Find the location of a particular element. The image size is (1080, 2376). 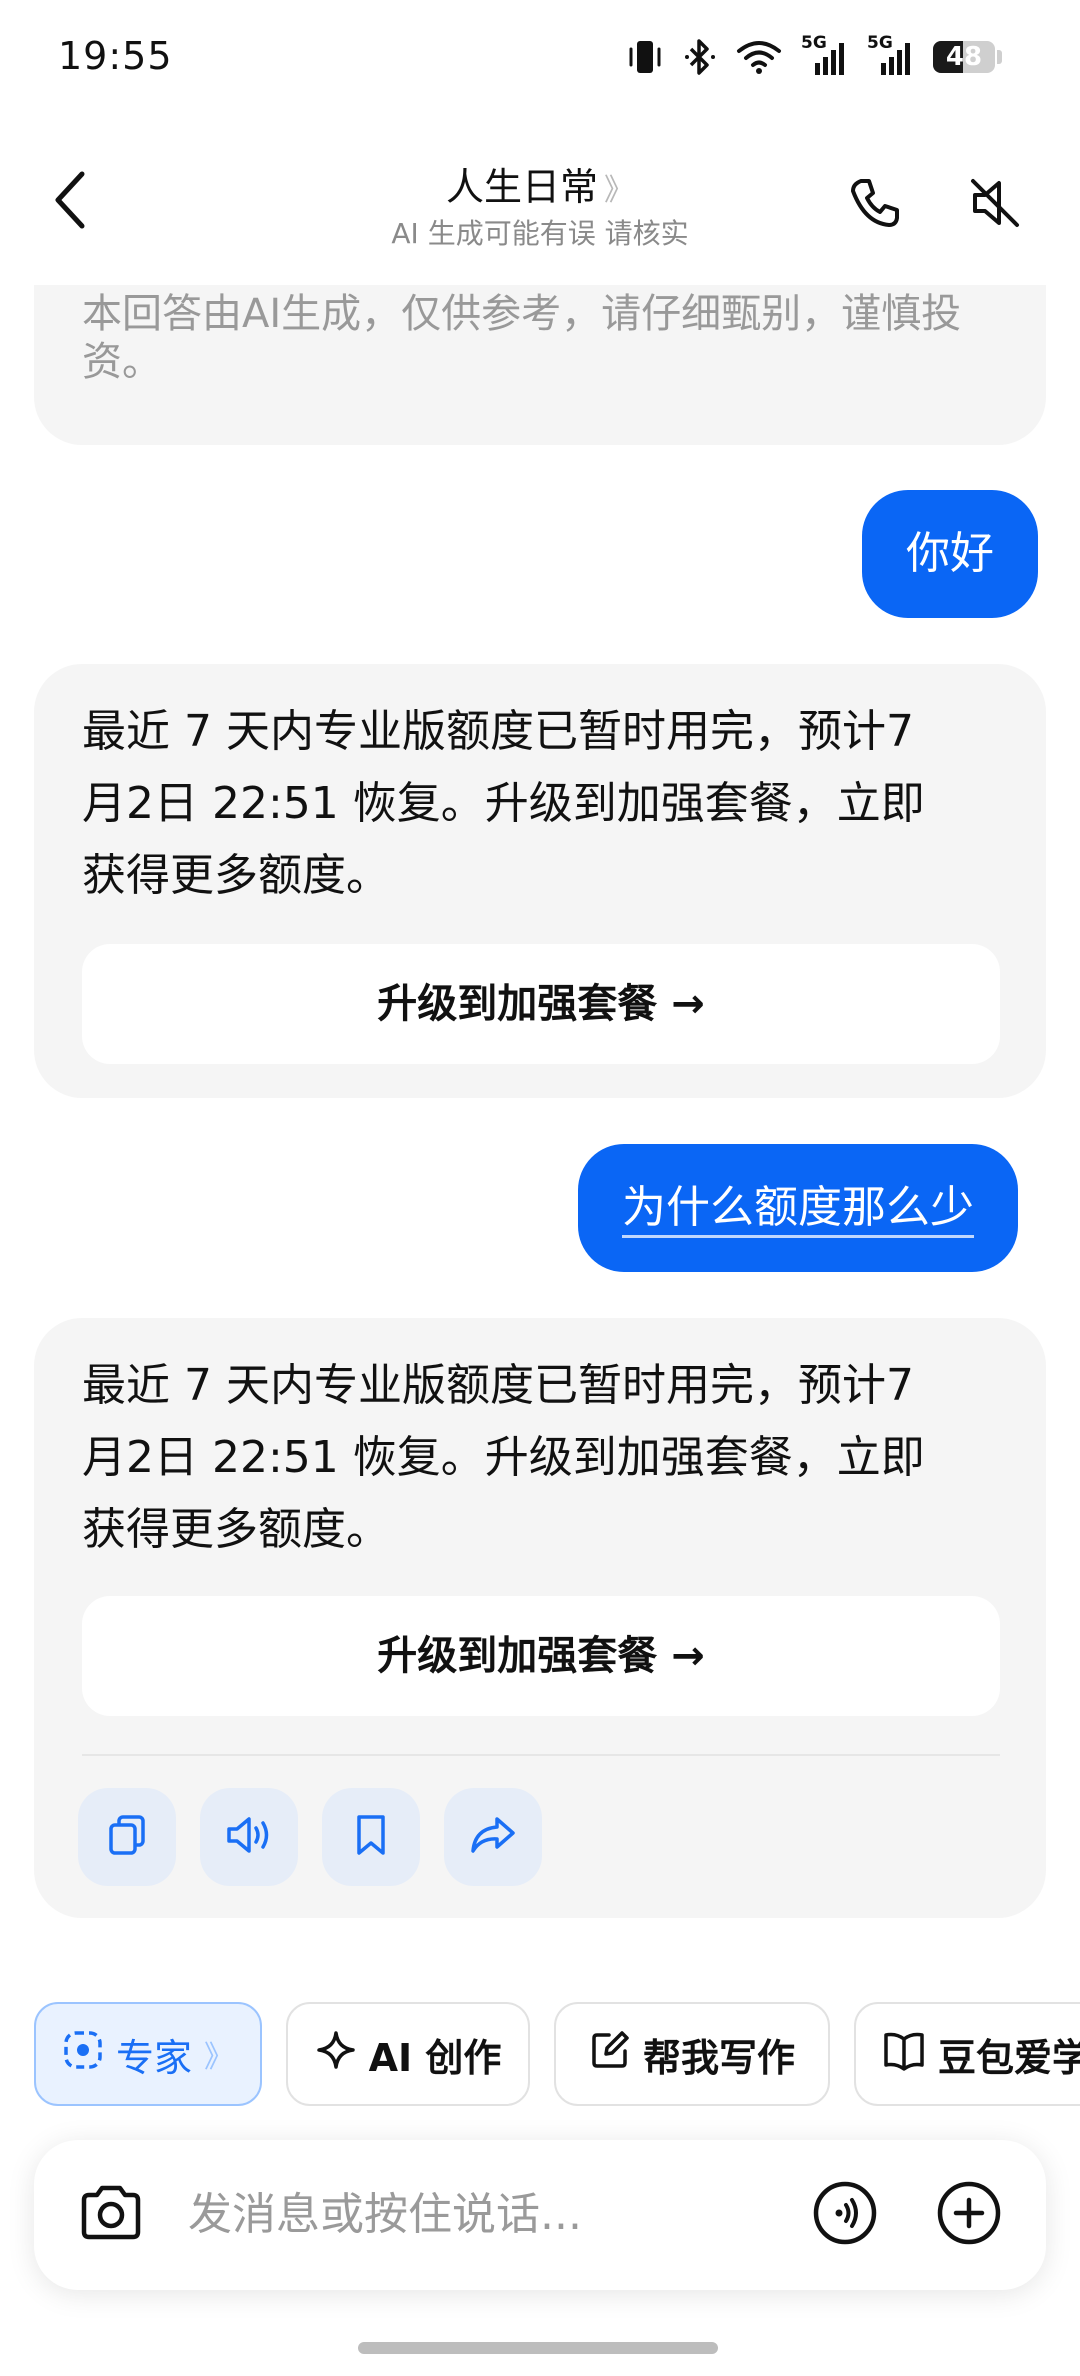

bookmark-icon is located at coordinates (371, 1837).